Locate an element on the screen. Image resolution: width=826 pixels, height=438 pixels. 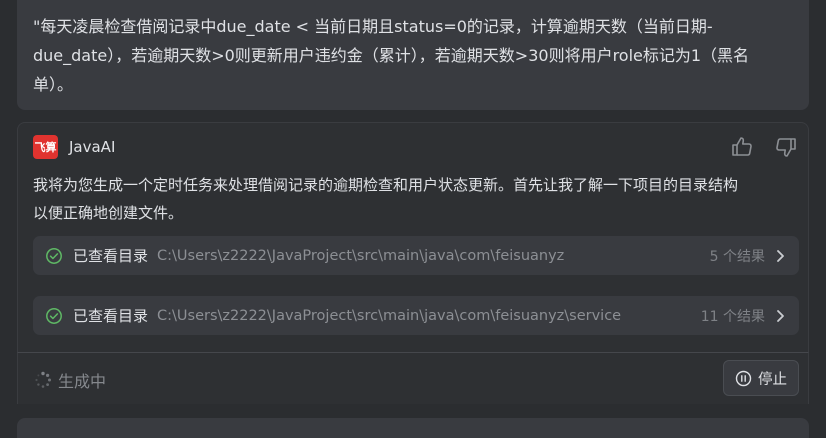
stop-button: 停止 is located at coordinates (761, 378).